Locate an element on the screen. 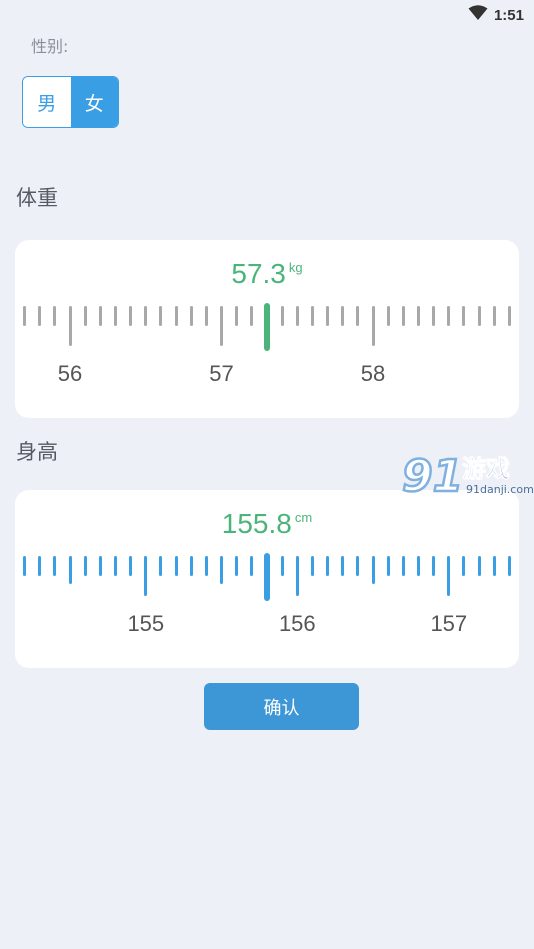  height-value-display: 155.8 cm is located at coordinates (267, 524).